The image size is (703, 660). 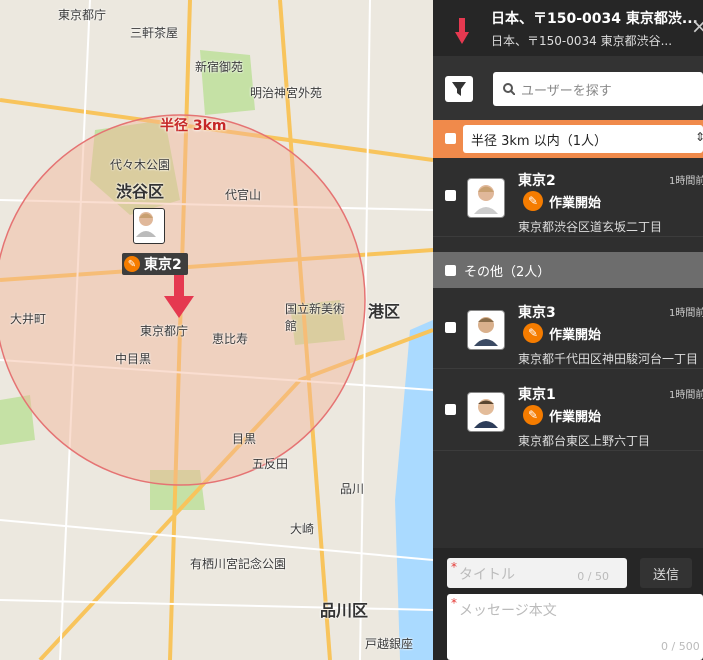 I want to click on group-others: その他（2人）, so click(x=568, y=270).